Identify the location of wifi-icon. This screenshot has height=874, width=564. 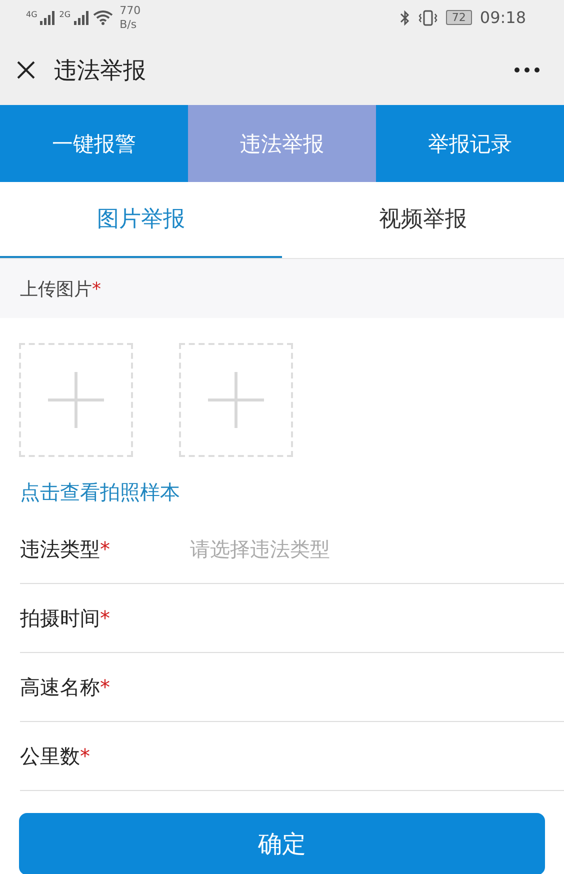
(102, 17).